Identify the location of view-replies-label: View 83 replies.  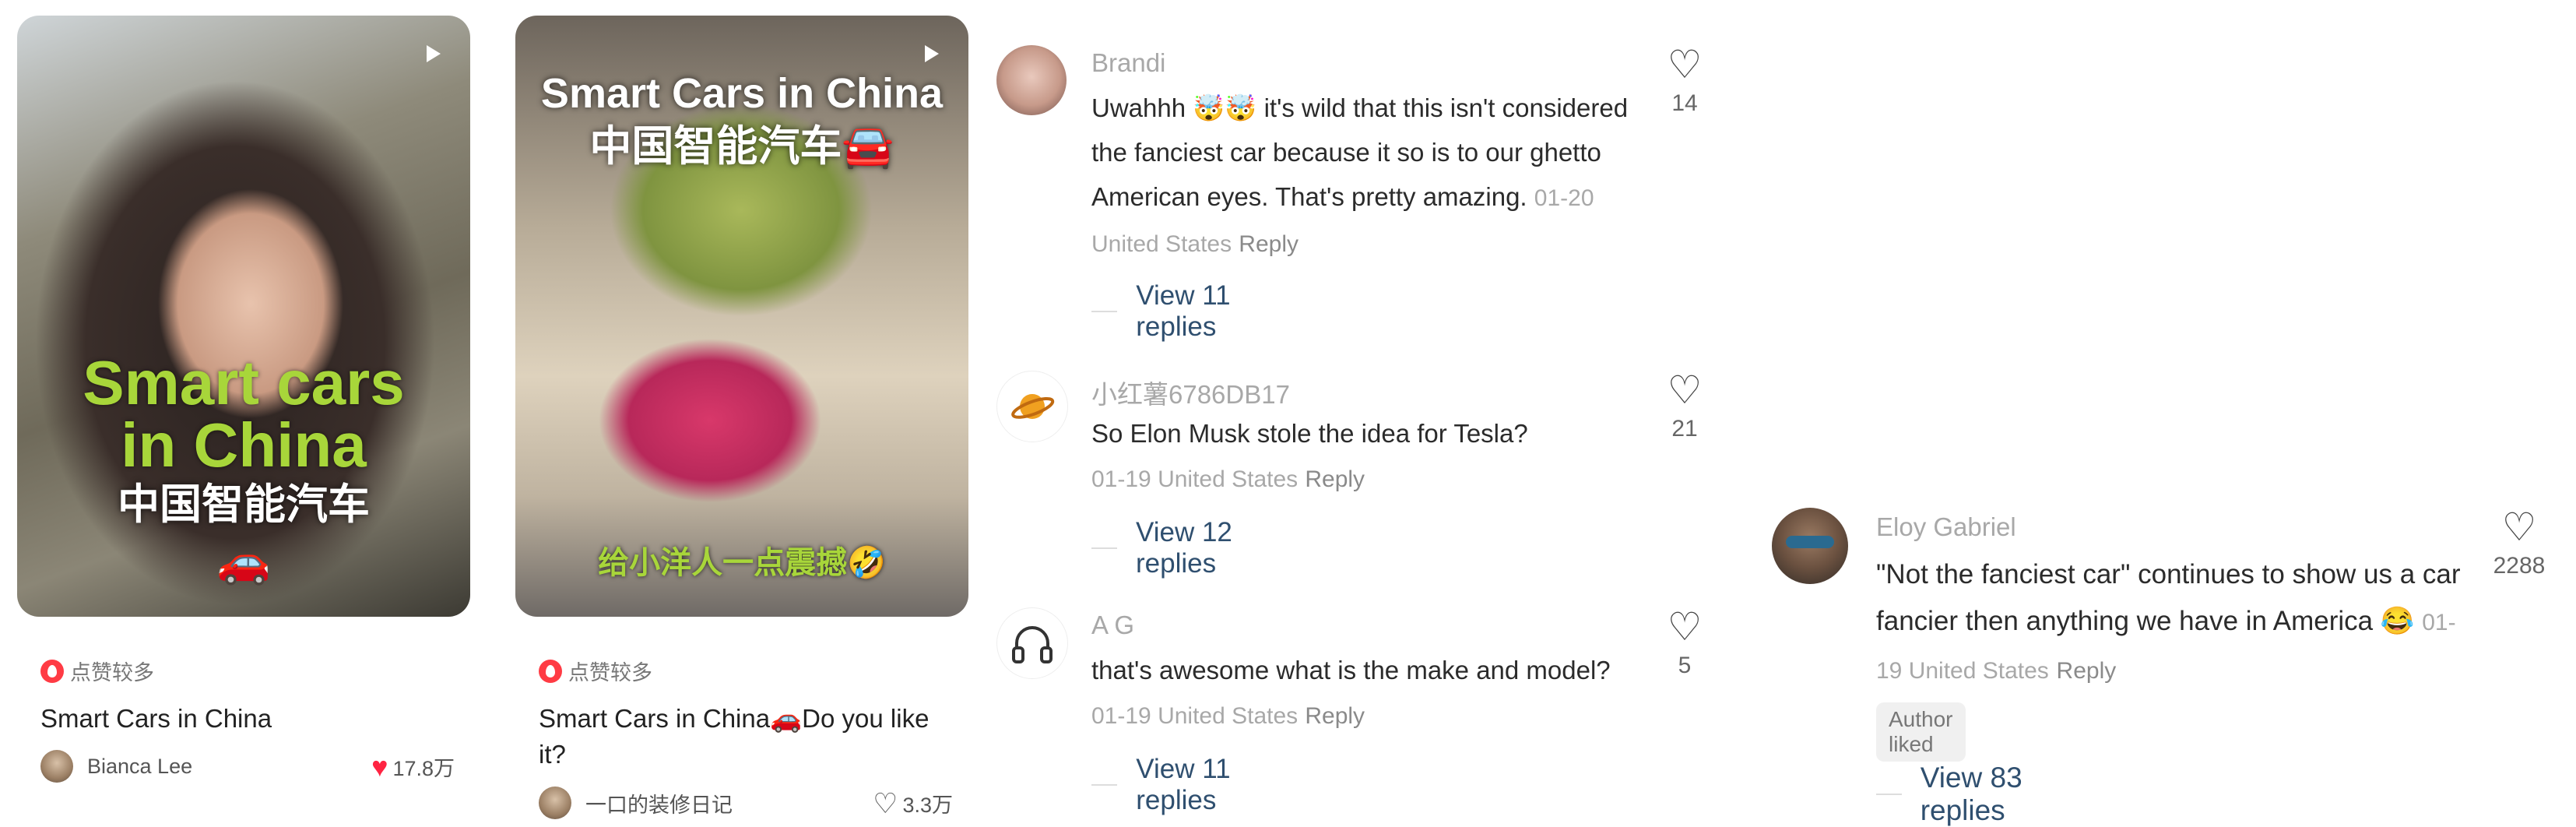
(1974, 795).